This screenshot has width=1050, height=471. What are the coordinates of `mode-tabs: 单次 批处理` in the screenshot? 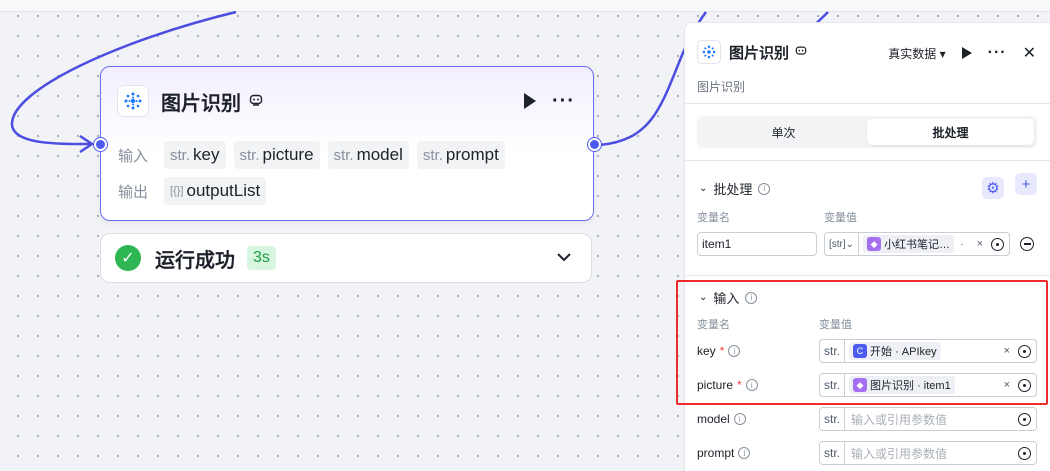 It's located at (867, 132).